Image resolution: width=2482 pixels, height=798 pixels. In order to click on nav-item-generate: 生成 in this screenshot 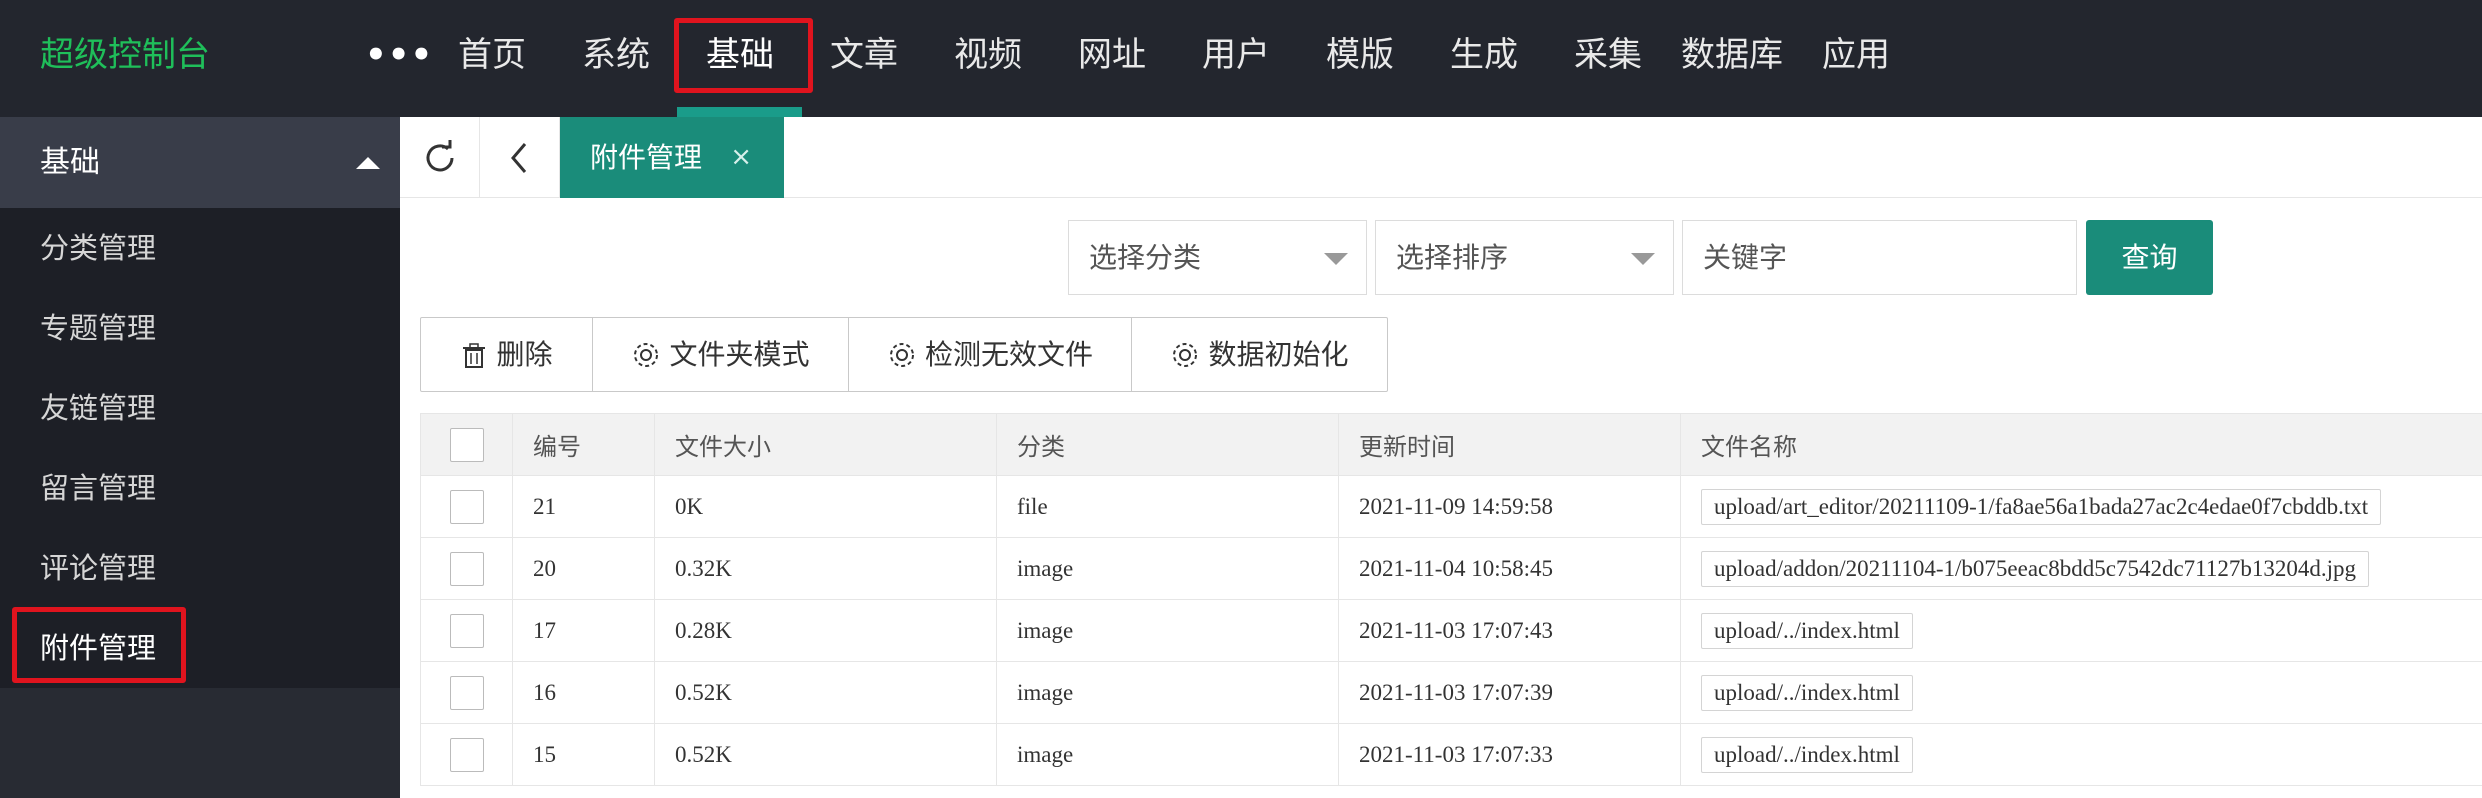, I will do `click(1484, 55)`.